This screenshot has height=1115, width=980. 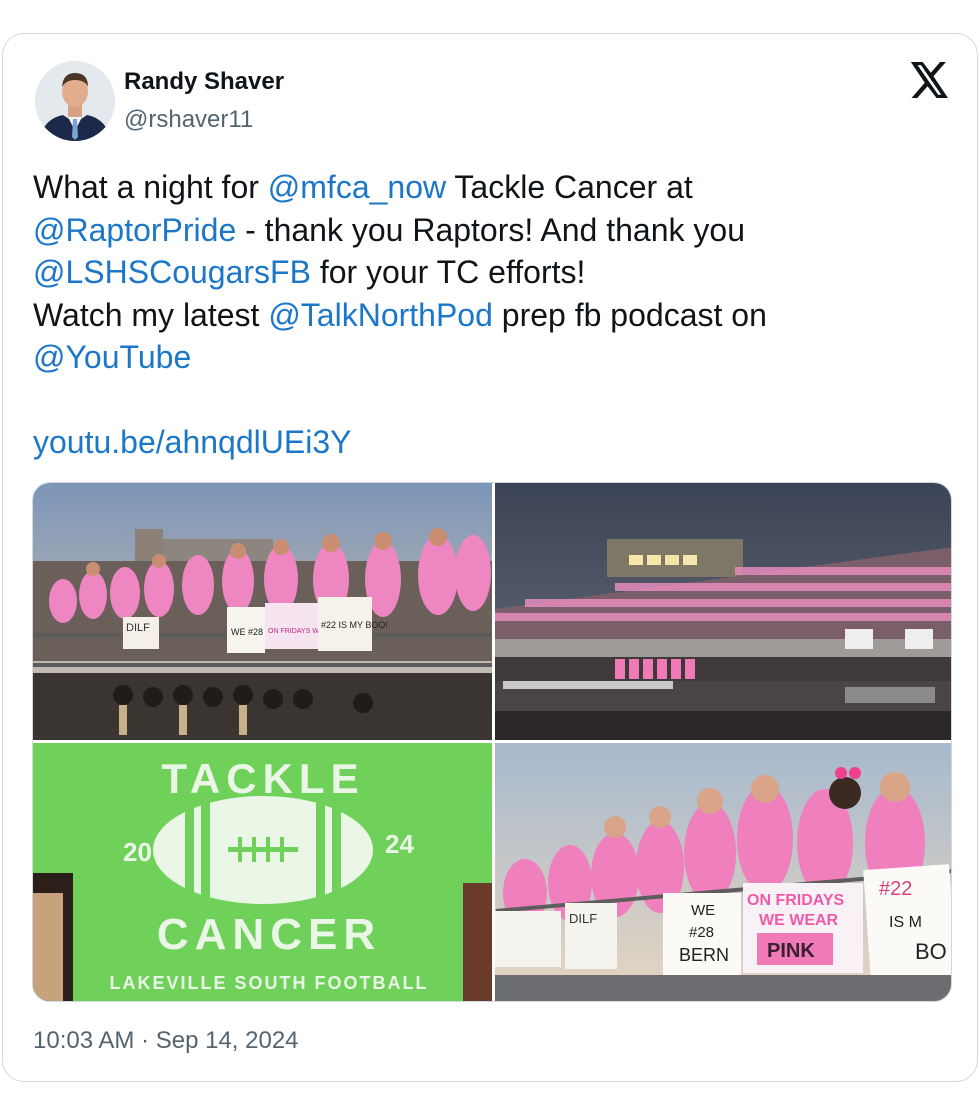 I want to click on sign-text: ON FRIDAYS, so click(x=796, y=900).